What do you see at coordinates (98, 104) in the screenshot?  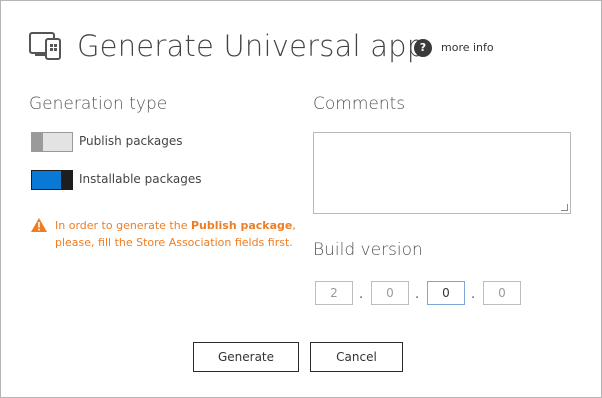 I see `generation-type-heading: Generation type` at bounding box center [98, 104].